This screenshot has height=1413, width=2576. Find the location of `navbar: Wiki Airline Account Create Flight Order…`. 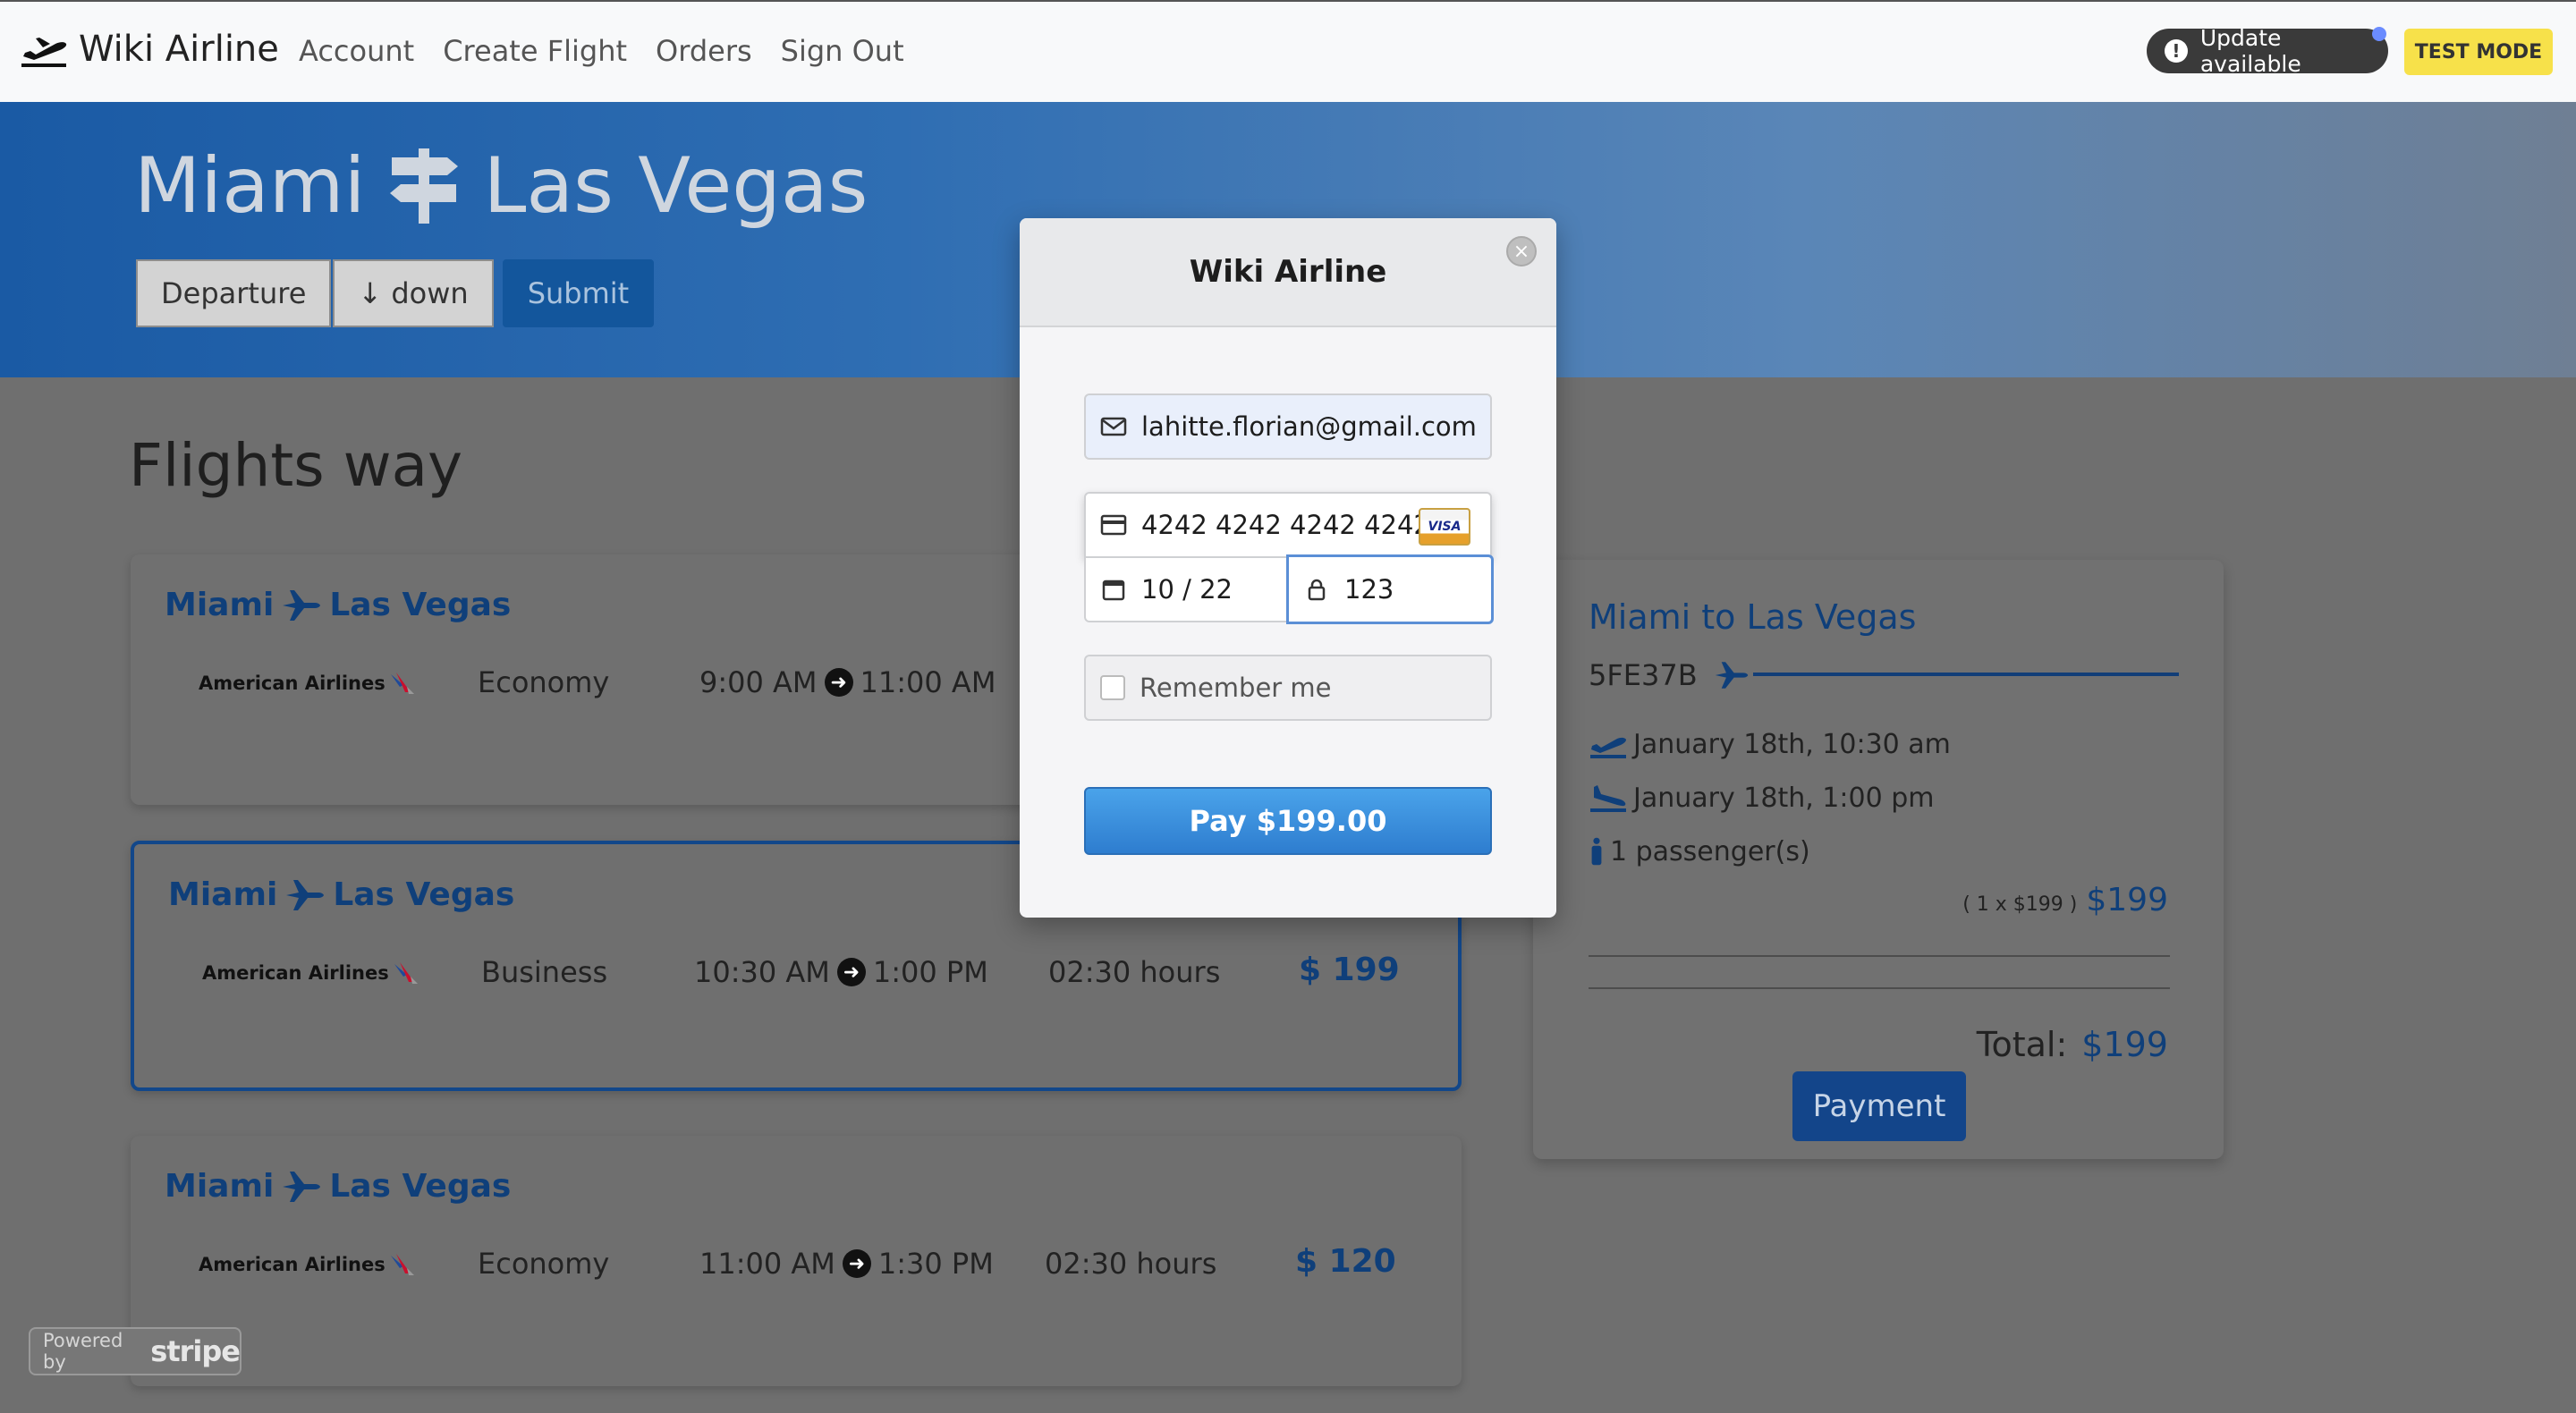

navbar: Wiki Airline Account Create Flight Order… is located at coordinates (1288, 51).